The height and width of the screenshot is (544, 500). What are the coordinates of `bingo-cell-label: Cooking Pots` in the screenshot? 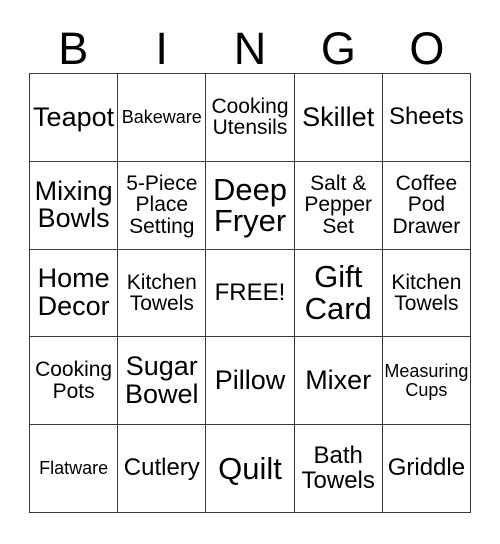 It's located at (74, 380).